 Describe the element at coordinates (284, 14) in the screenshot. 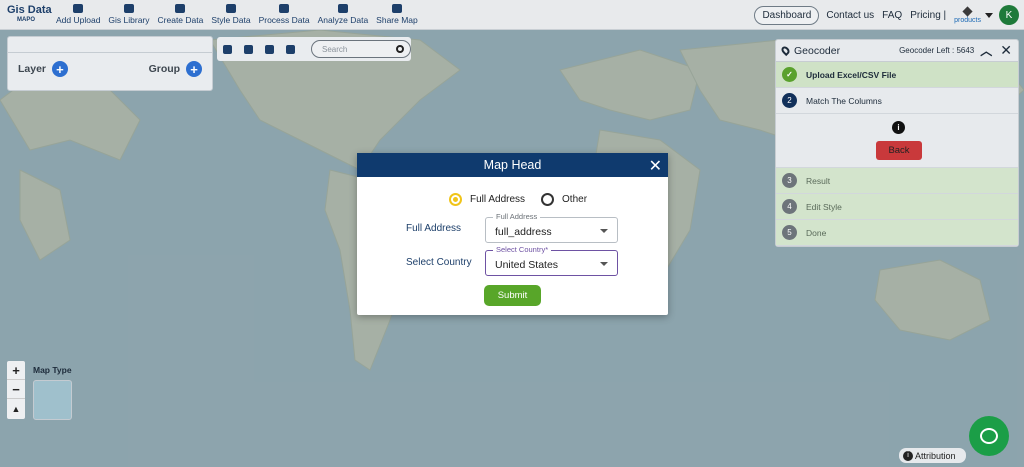

I see `nav-process-data: Process Data` at that location.